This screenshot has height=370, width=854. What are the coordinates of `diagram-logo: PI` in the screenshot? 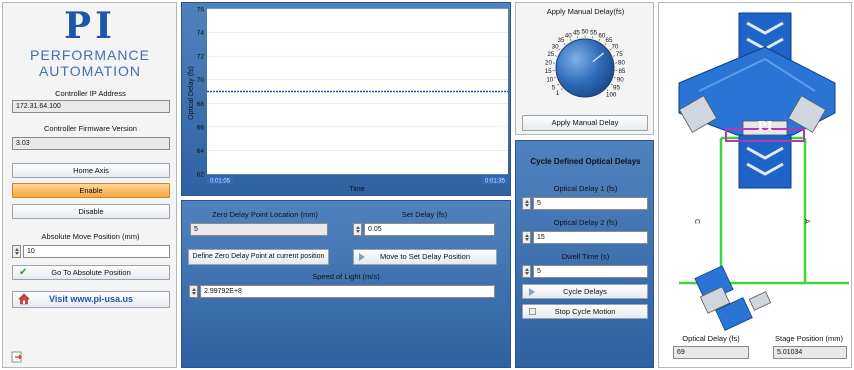 It's located at (765, 126).